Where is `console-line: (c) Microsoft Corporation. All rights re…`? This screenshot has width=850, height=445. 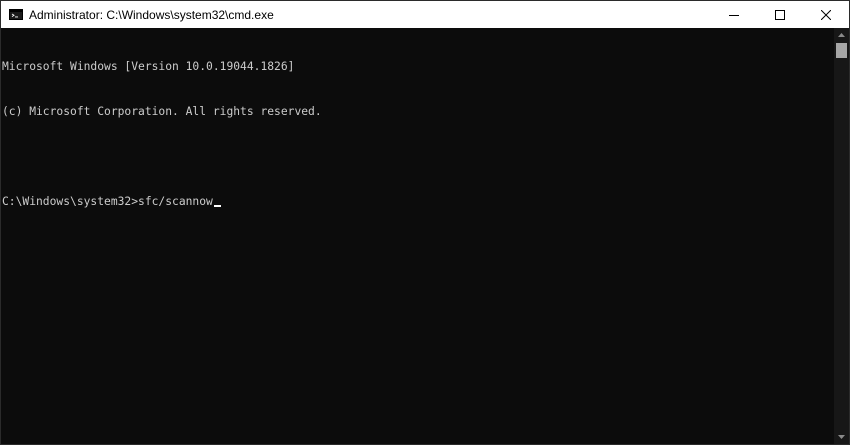
console-line: (c) Microsoft Corporation. All rights re… is located at coordinates (162, 111).